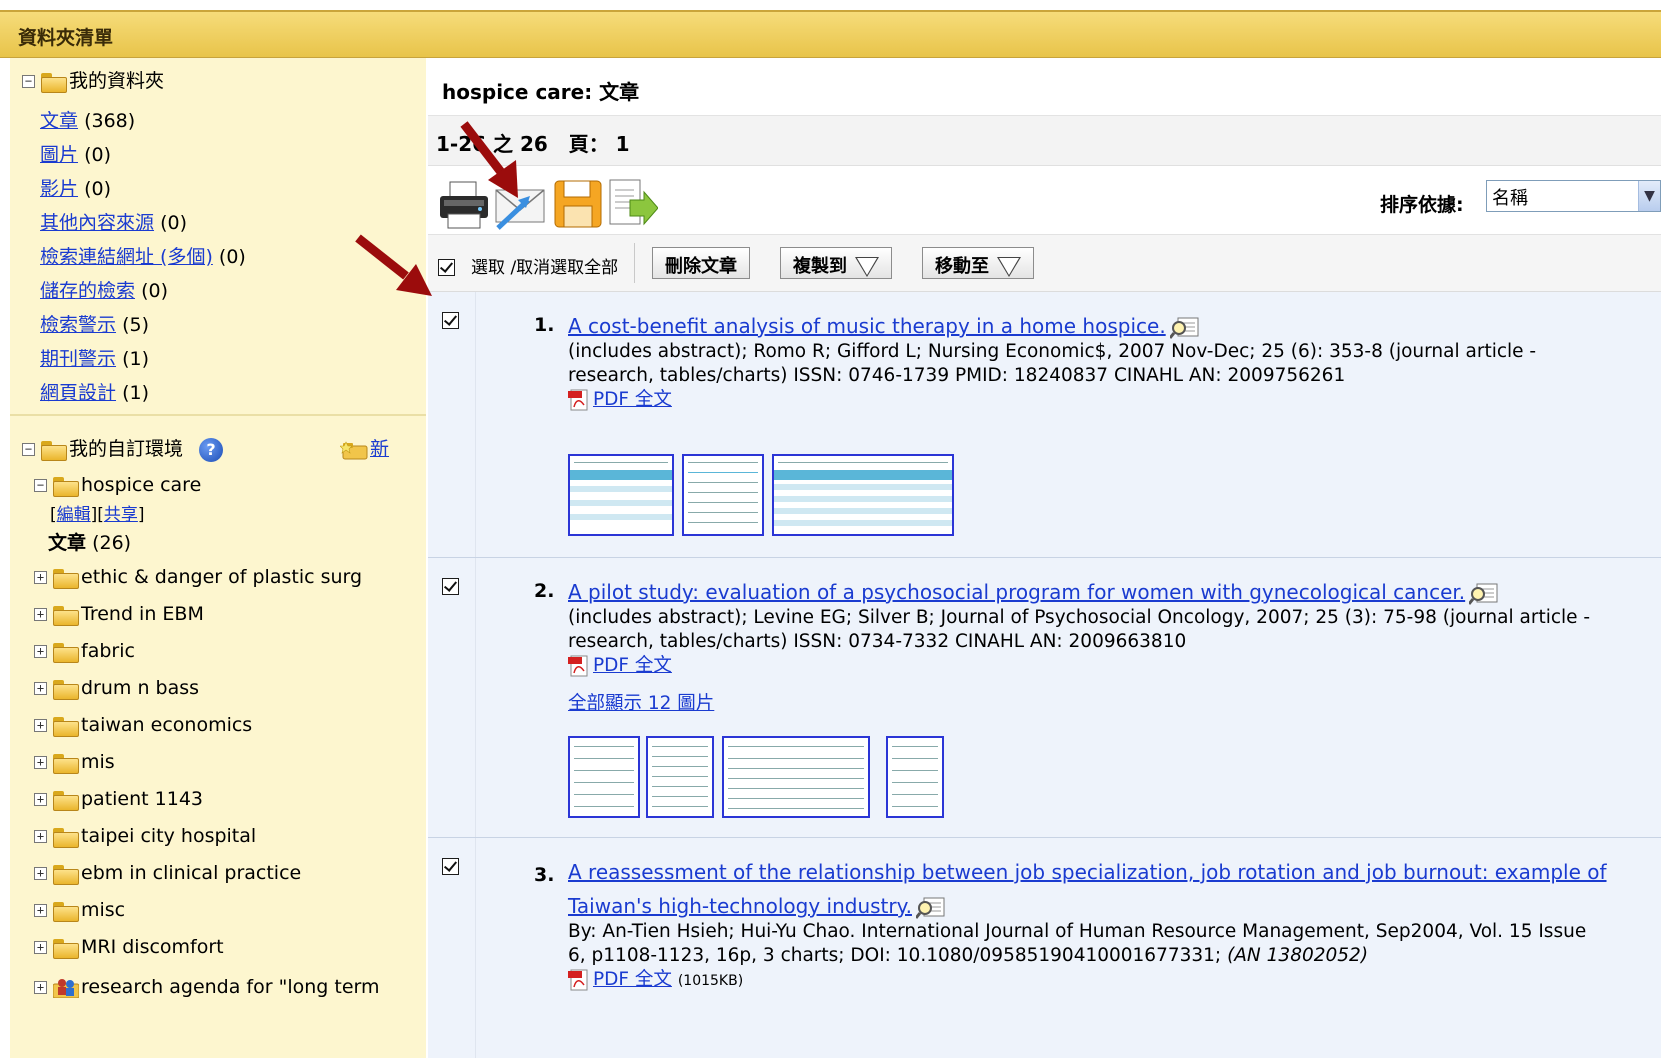 This screenshot has height=1058, width=1661. I want to click on sidebar-item-link: 儲存的檢索, so click(87, 291).